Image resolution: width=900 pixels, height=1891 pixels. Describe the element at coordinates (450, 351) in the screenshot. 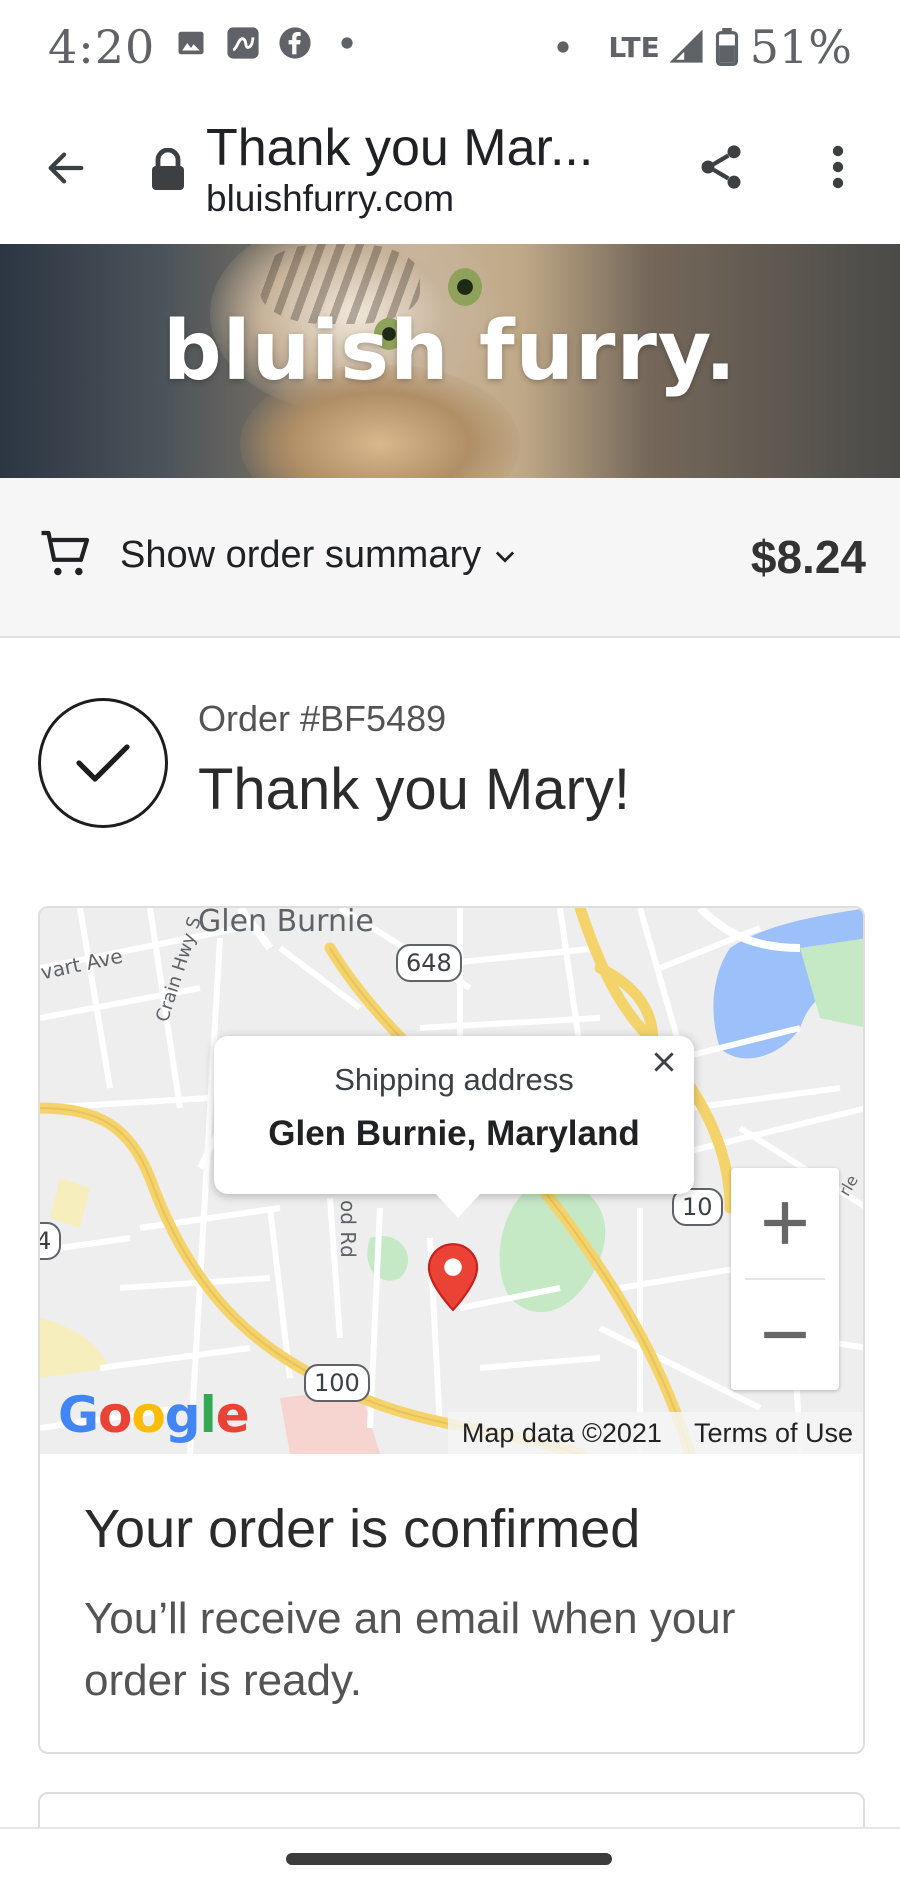

I see `brand-logo: bluish furry.` at that location.